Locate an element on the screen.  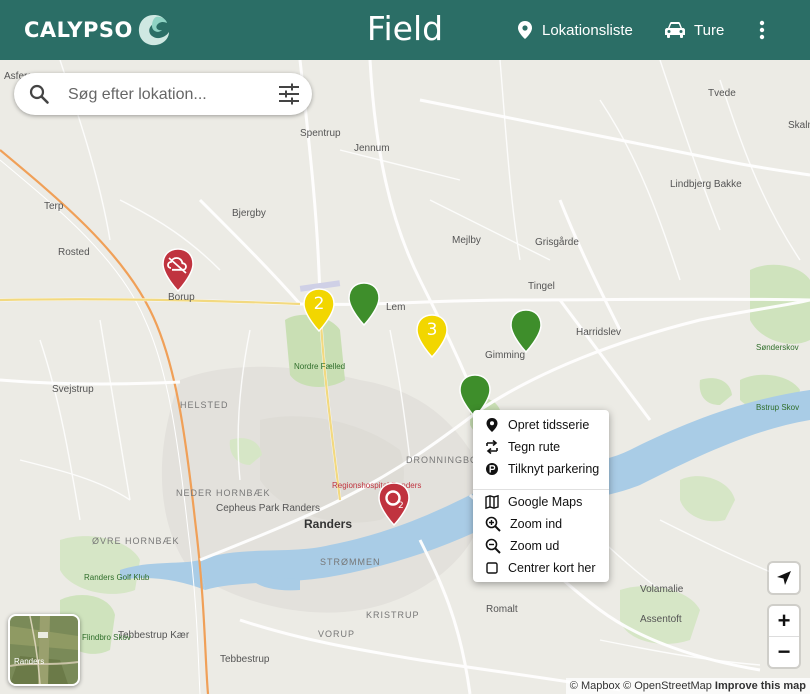
map-label-nordre-faelled: Nordre Fælled is located at coordinates (319, 366).